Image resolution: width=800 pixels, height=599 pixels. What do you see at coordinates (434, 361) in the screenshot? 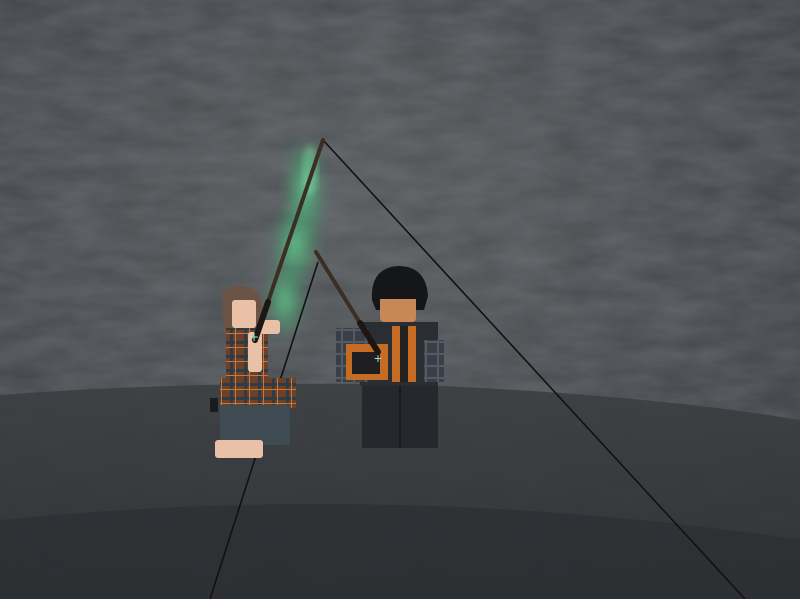
I see `arm-right-b` at bounding box center [434, 361].